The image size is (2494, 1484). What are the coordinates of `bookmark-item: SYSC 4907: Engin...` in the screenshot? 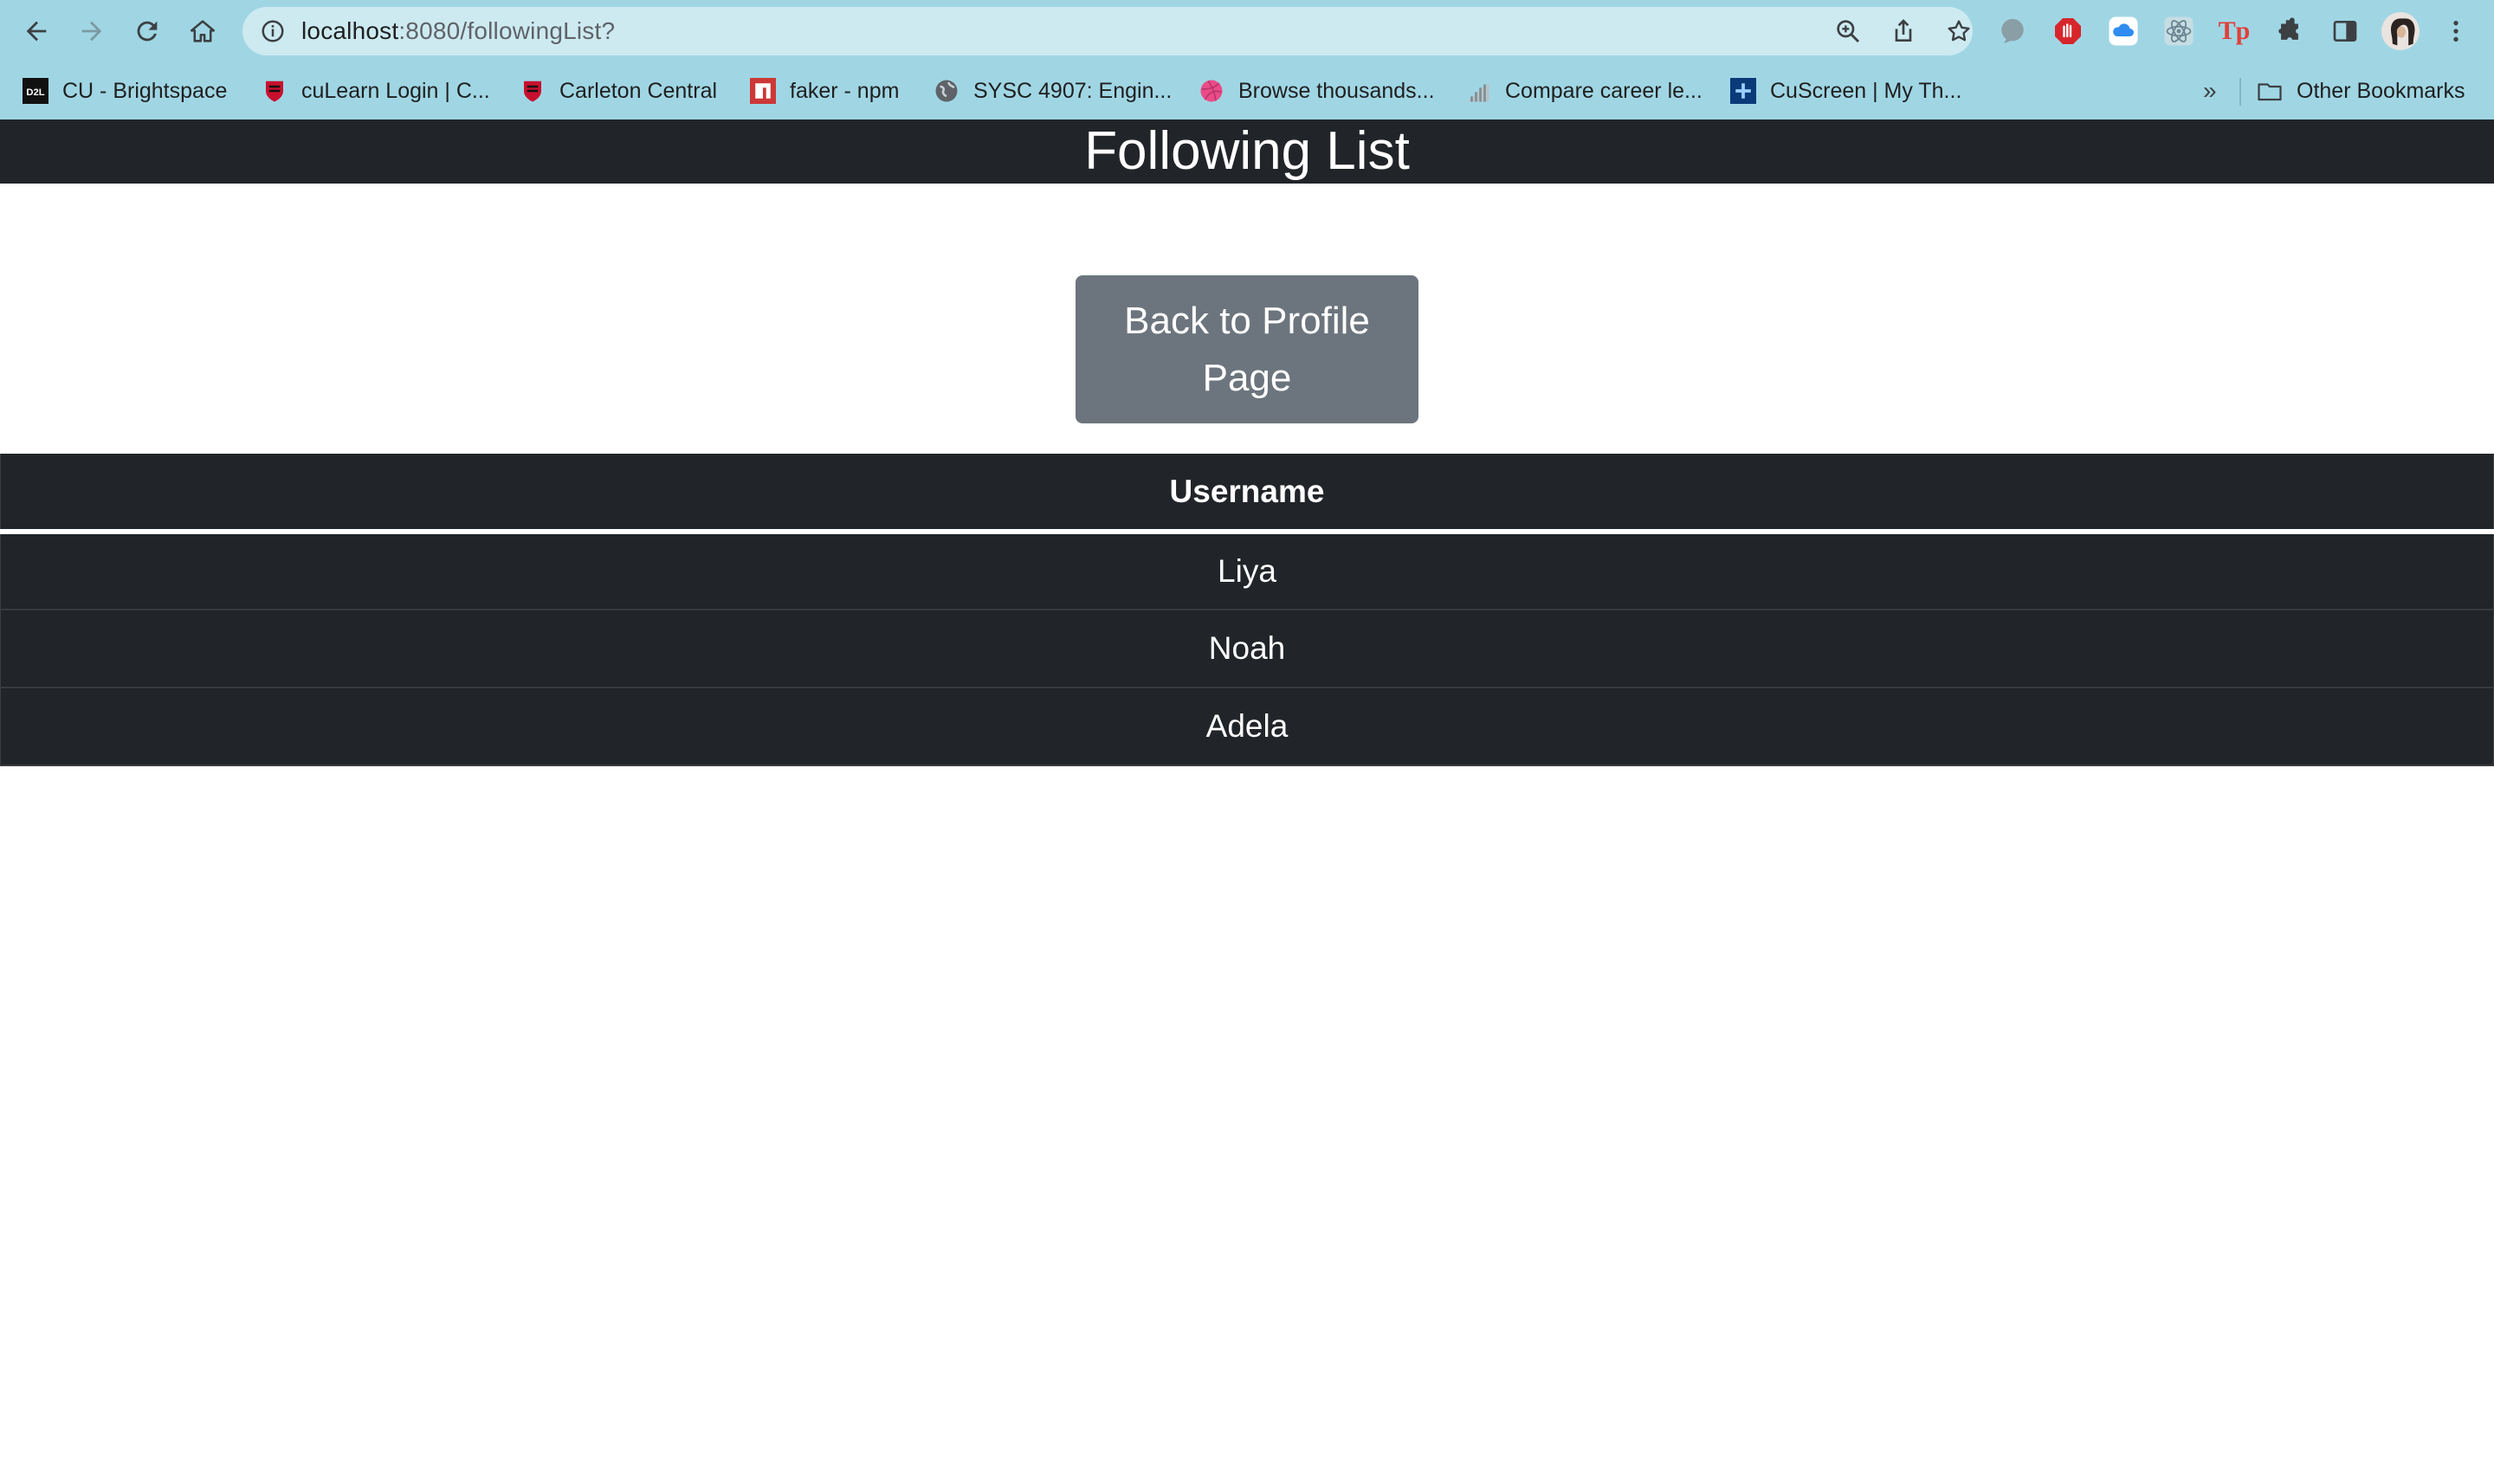 It's located at (1053, 91).